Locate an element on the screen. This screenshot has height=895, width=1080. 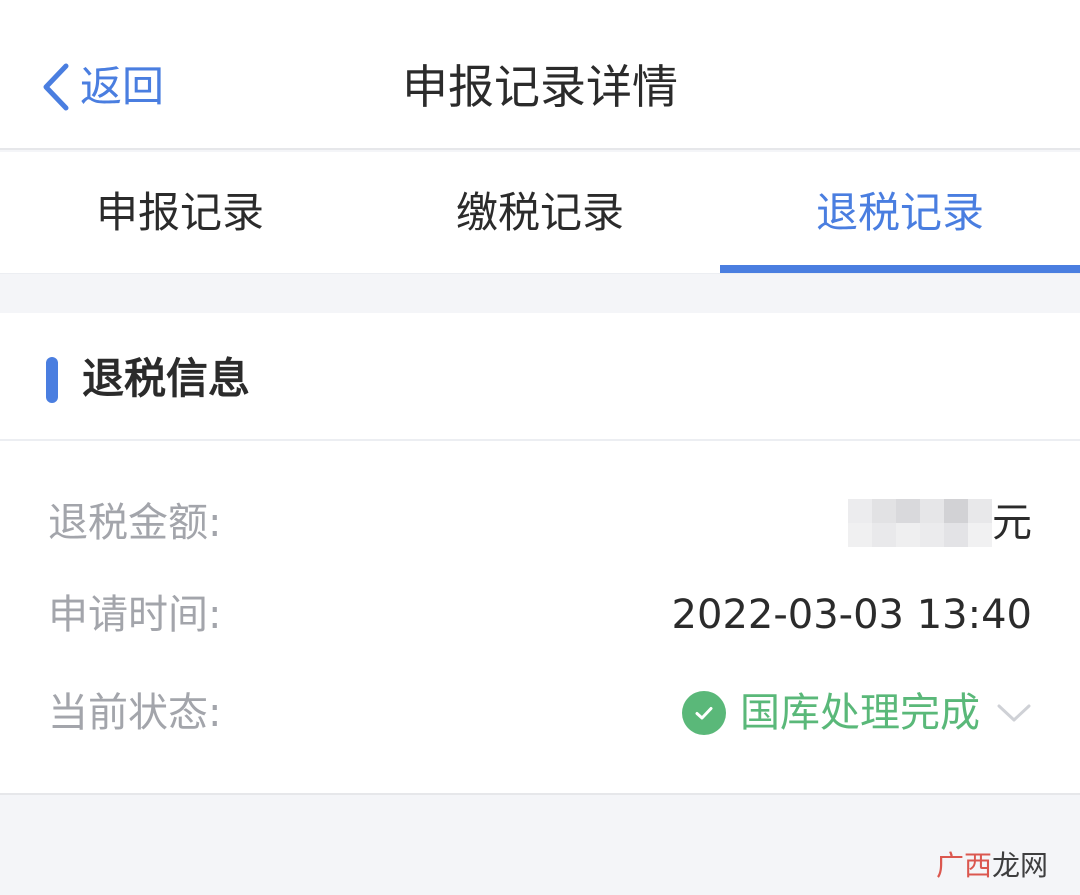
status-text: 国库处理完成 is located at coordinates (860, 713).